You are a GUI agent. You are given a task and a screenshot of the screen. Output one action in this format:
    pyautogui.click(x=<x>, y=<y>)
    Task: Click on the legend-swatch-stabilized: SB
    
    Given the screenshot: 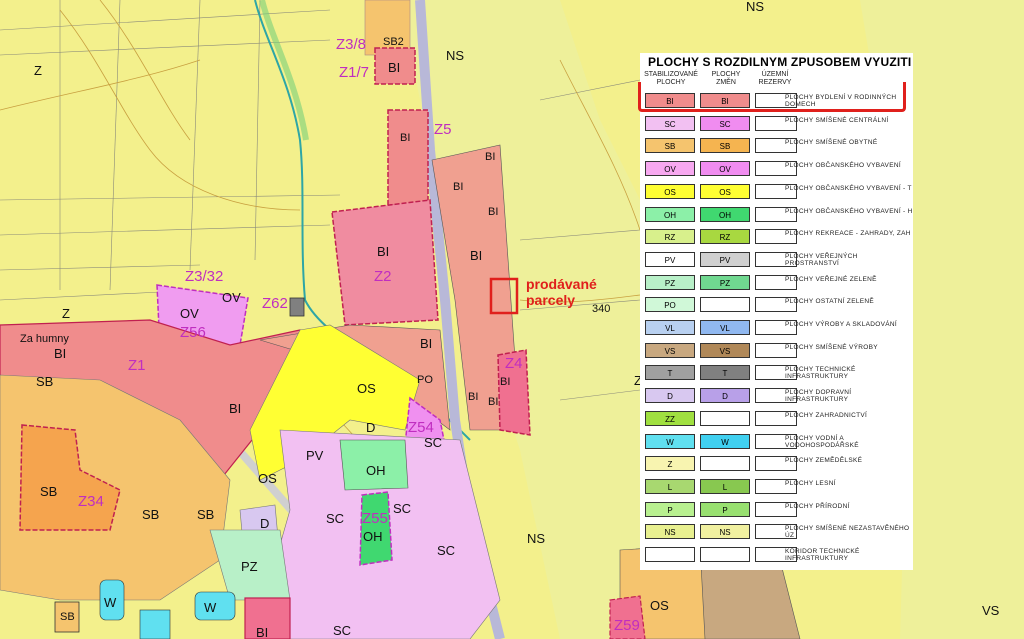 What is the action you would take?
    pyautogui.click(x=670, y=146)
    